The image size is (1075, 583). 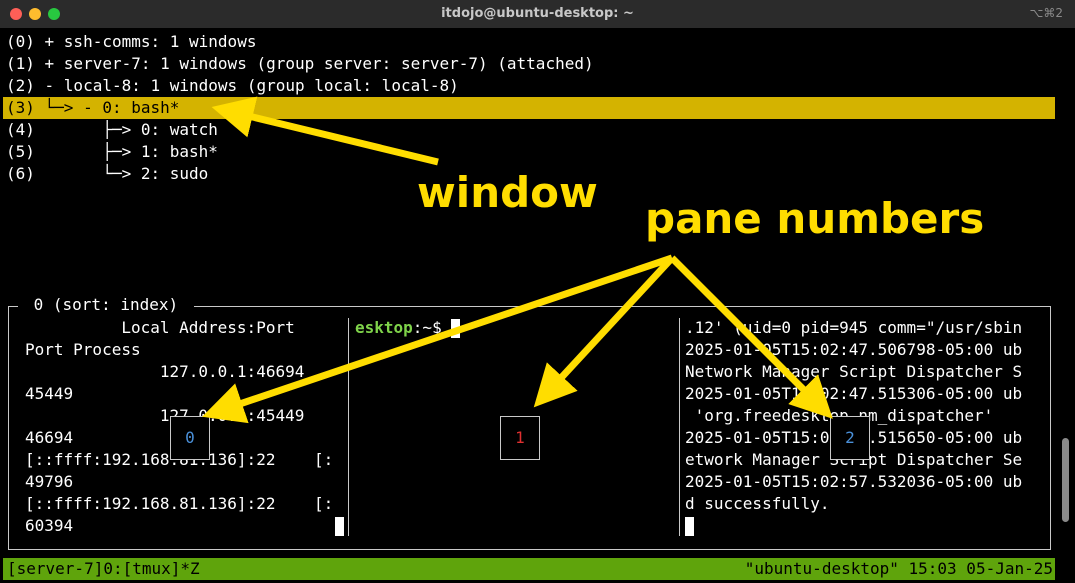 I want to click on arrow-to-window, so click(x=325, y=131).